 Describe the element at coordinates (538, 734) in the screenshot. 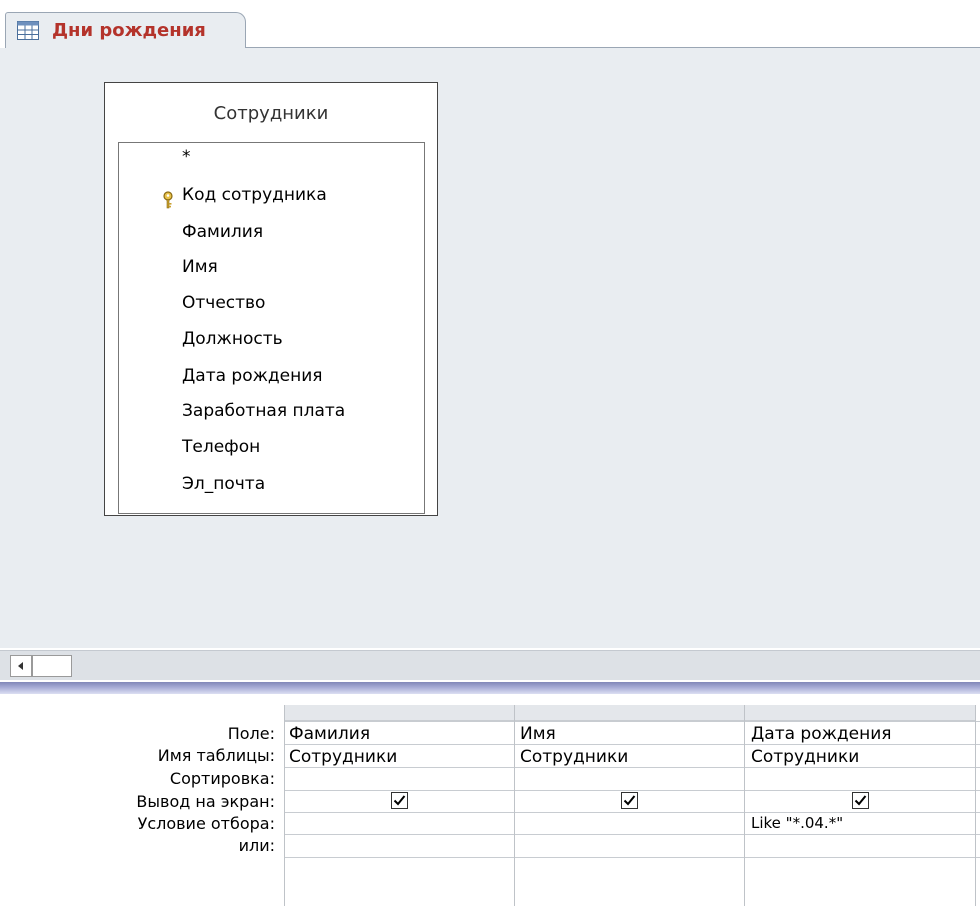

I see `cell-field: Имя` at that location.